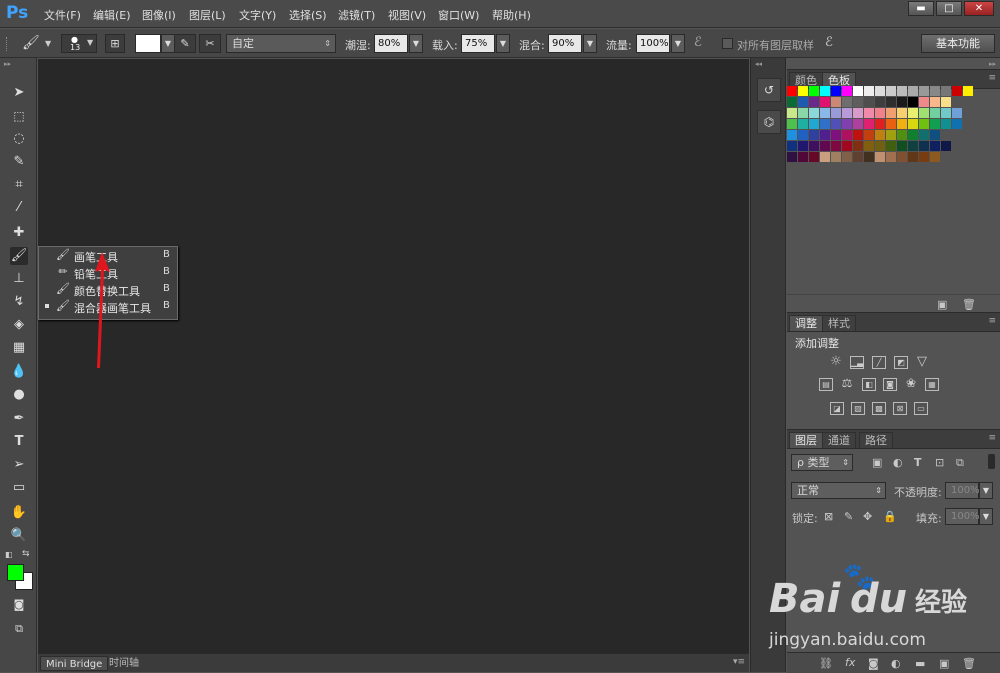 Image resolution: width=1000 pixels, height=673 pixels. I want to click on hand-tool-icon: ✋, so click(19, 513).